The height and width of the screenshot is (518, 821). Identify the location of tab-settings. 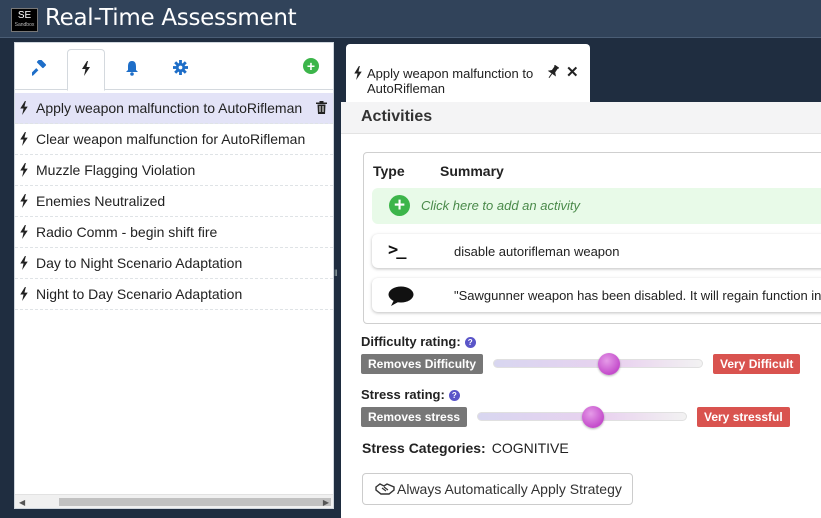
(180, 69).